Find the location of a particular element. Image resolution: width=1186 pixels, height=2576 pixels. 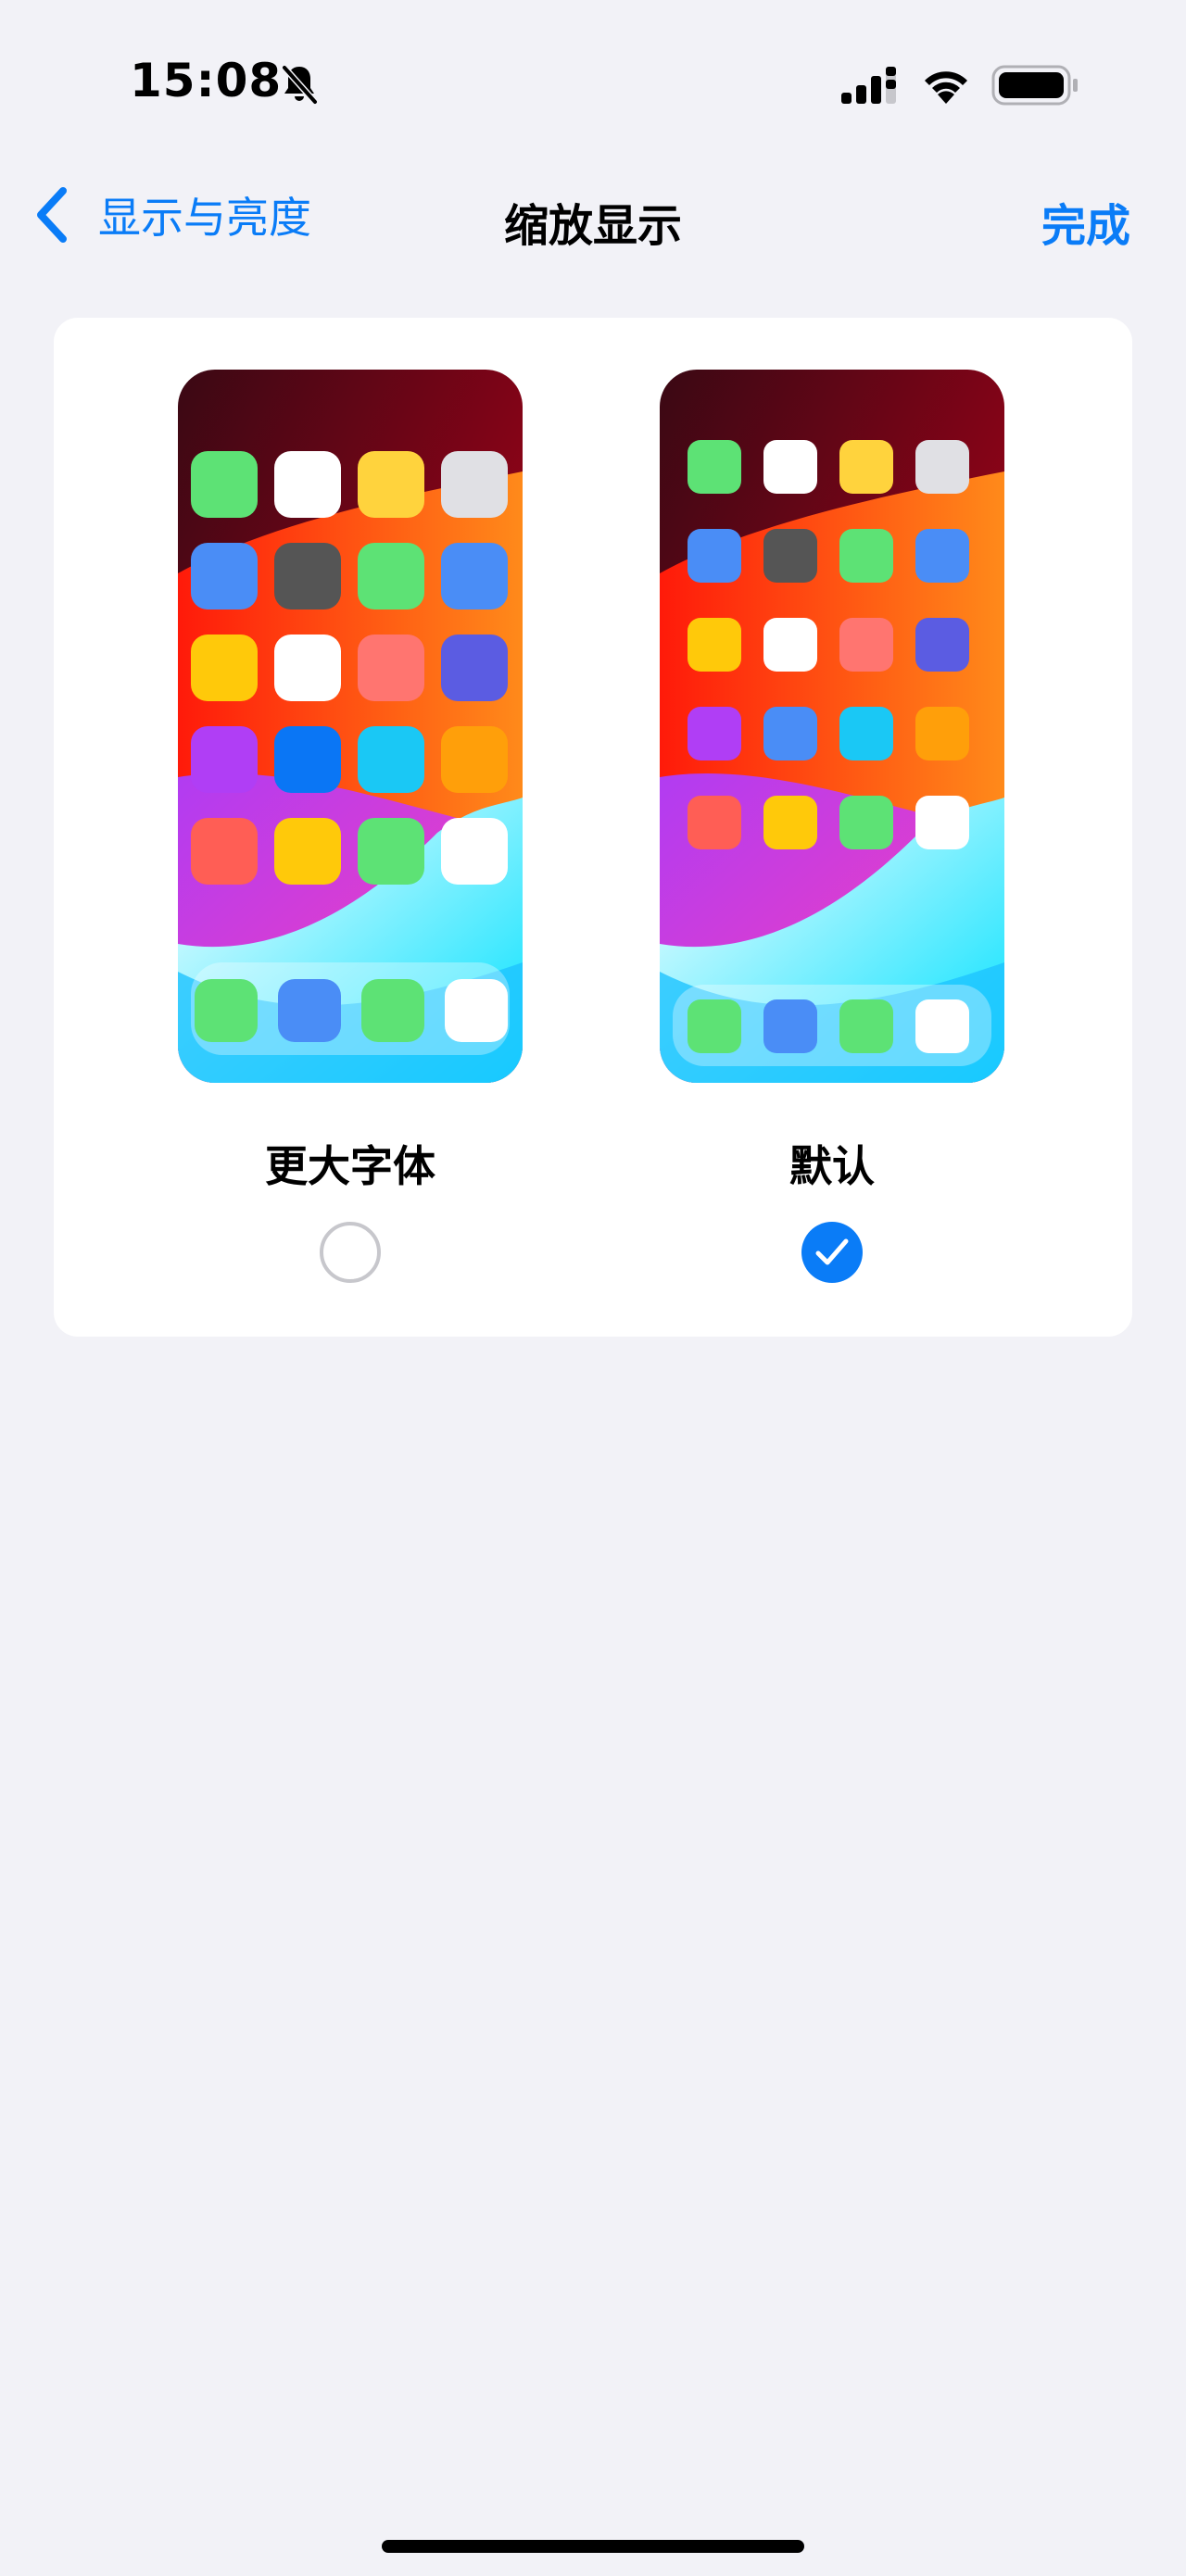

chevron-left-icon is located at coordinates (52, 215).